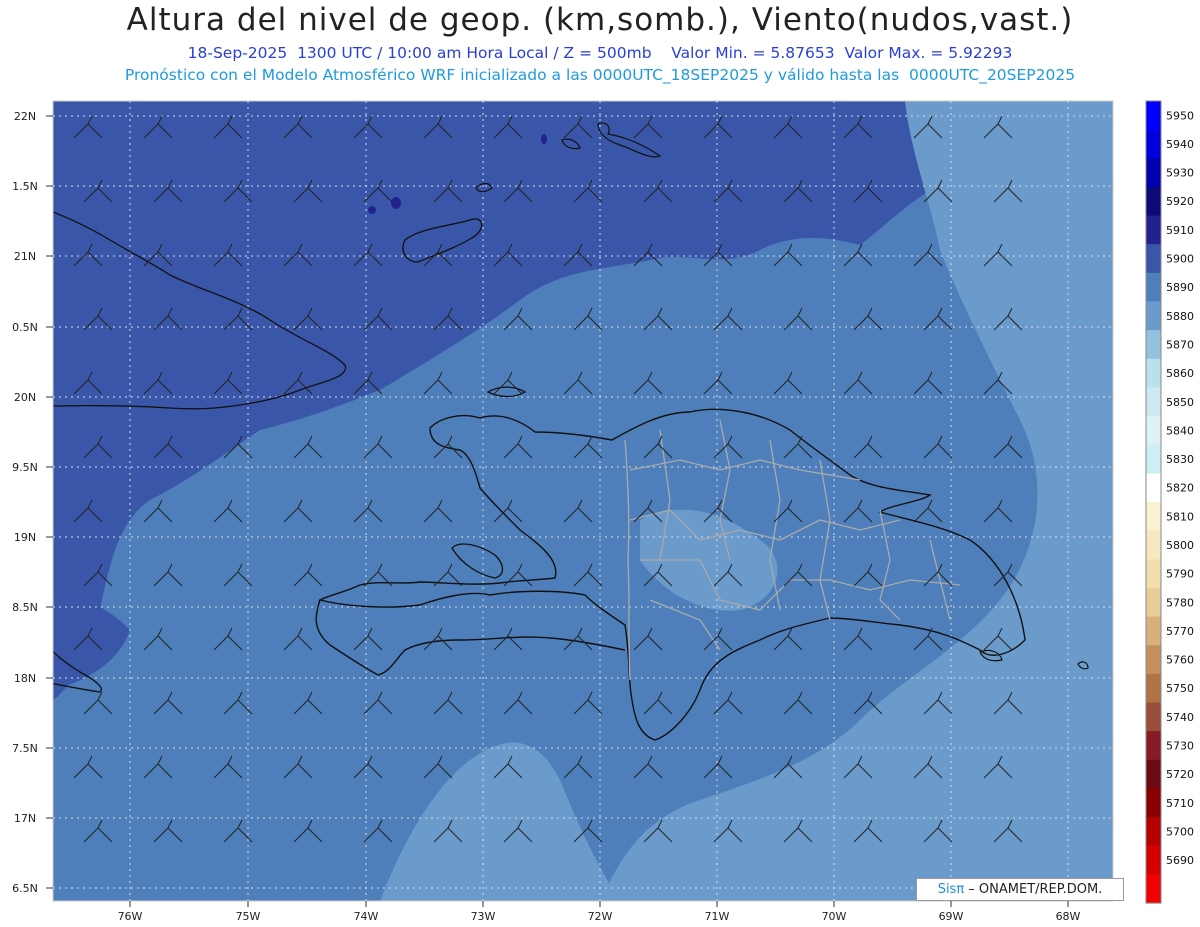 The height and width of the screenshot is (927, 1200). What do you see at coordinates (25, 888) in the screenshot?
I see `y-tick-label: 6.5N` at bounding box center [25, 888].